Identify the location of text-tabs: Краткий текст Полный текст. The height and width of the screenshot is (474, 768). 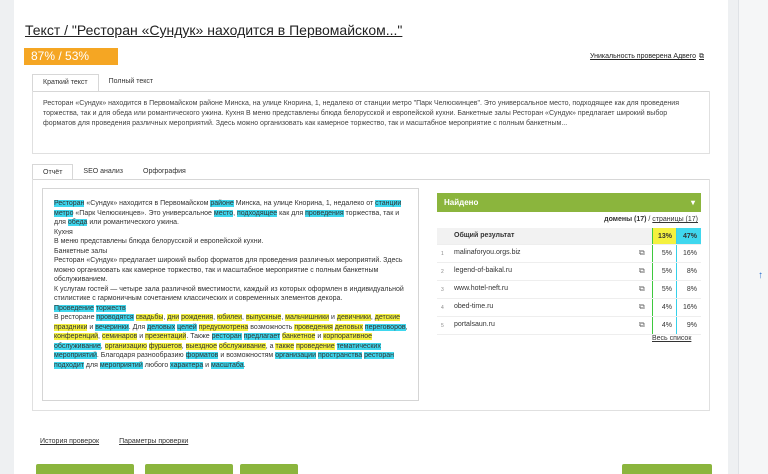
(97, 83).